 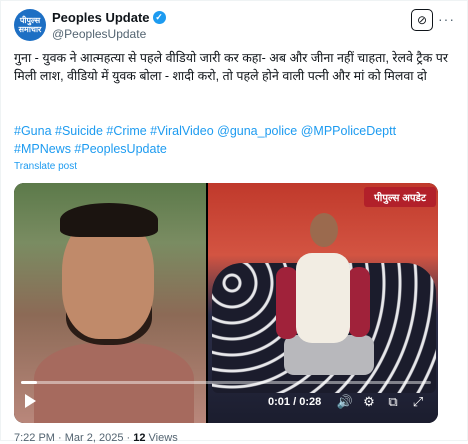 What do you see at coordinates (323, 298) in the screenshot?
I see `man-body` at bounding box center [323, 298].